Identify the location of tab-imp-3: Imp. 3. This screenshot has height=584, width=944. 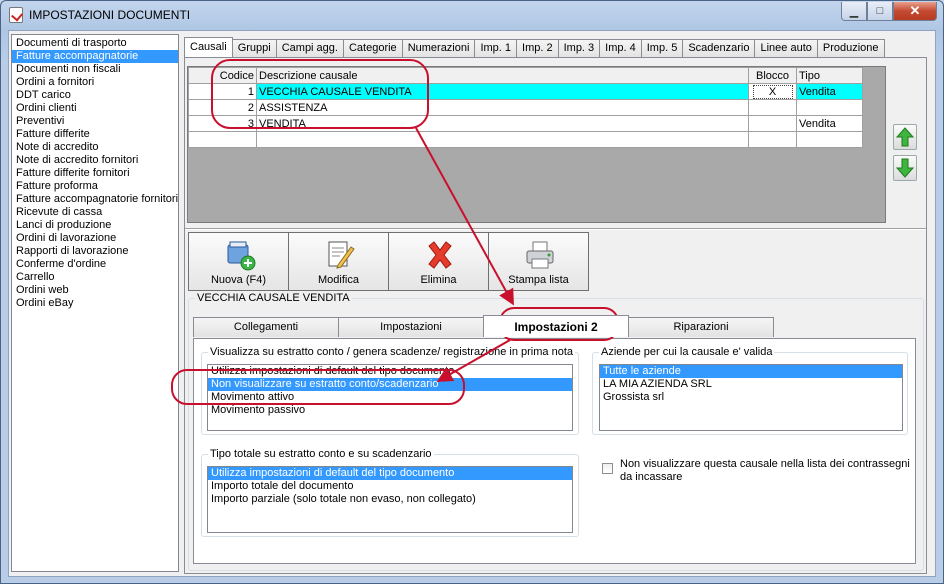
(579, 48).